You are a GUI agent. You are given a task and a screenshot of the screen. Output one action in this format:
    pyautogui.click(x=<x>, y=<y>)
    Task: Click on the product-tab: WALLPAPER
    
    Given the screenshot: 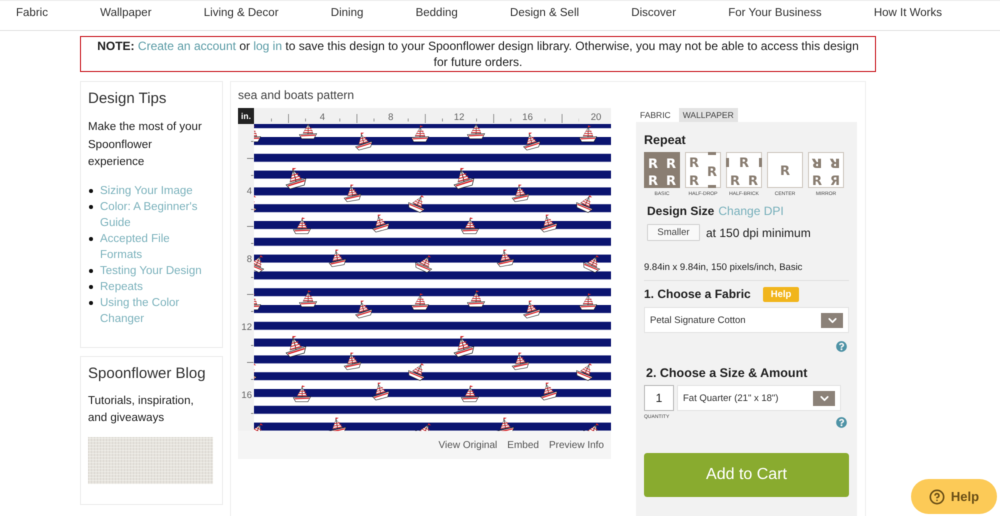 What is the action you would take?
    pyautogui.click(x=708, y=115)
    